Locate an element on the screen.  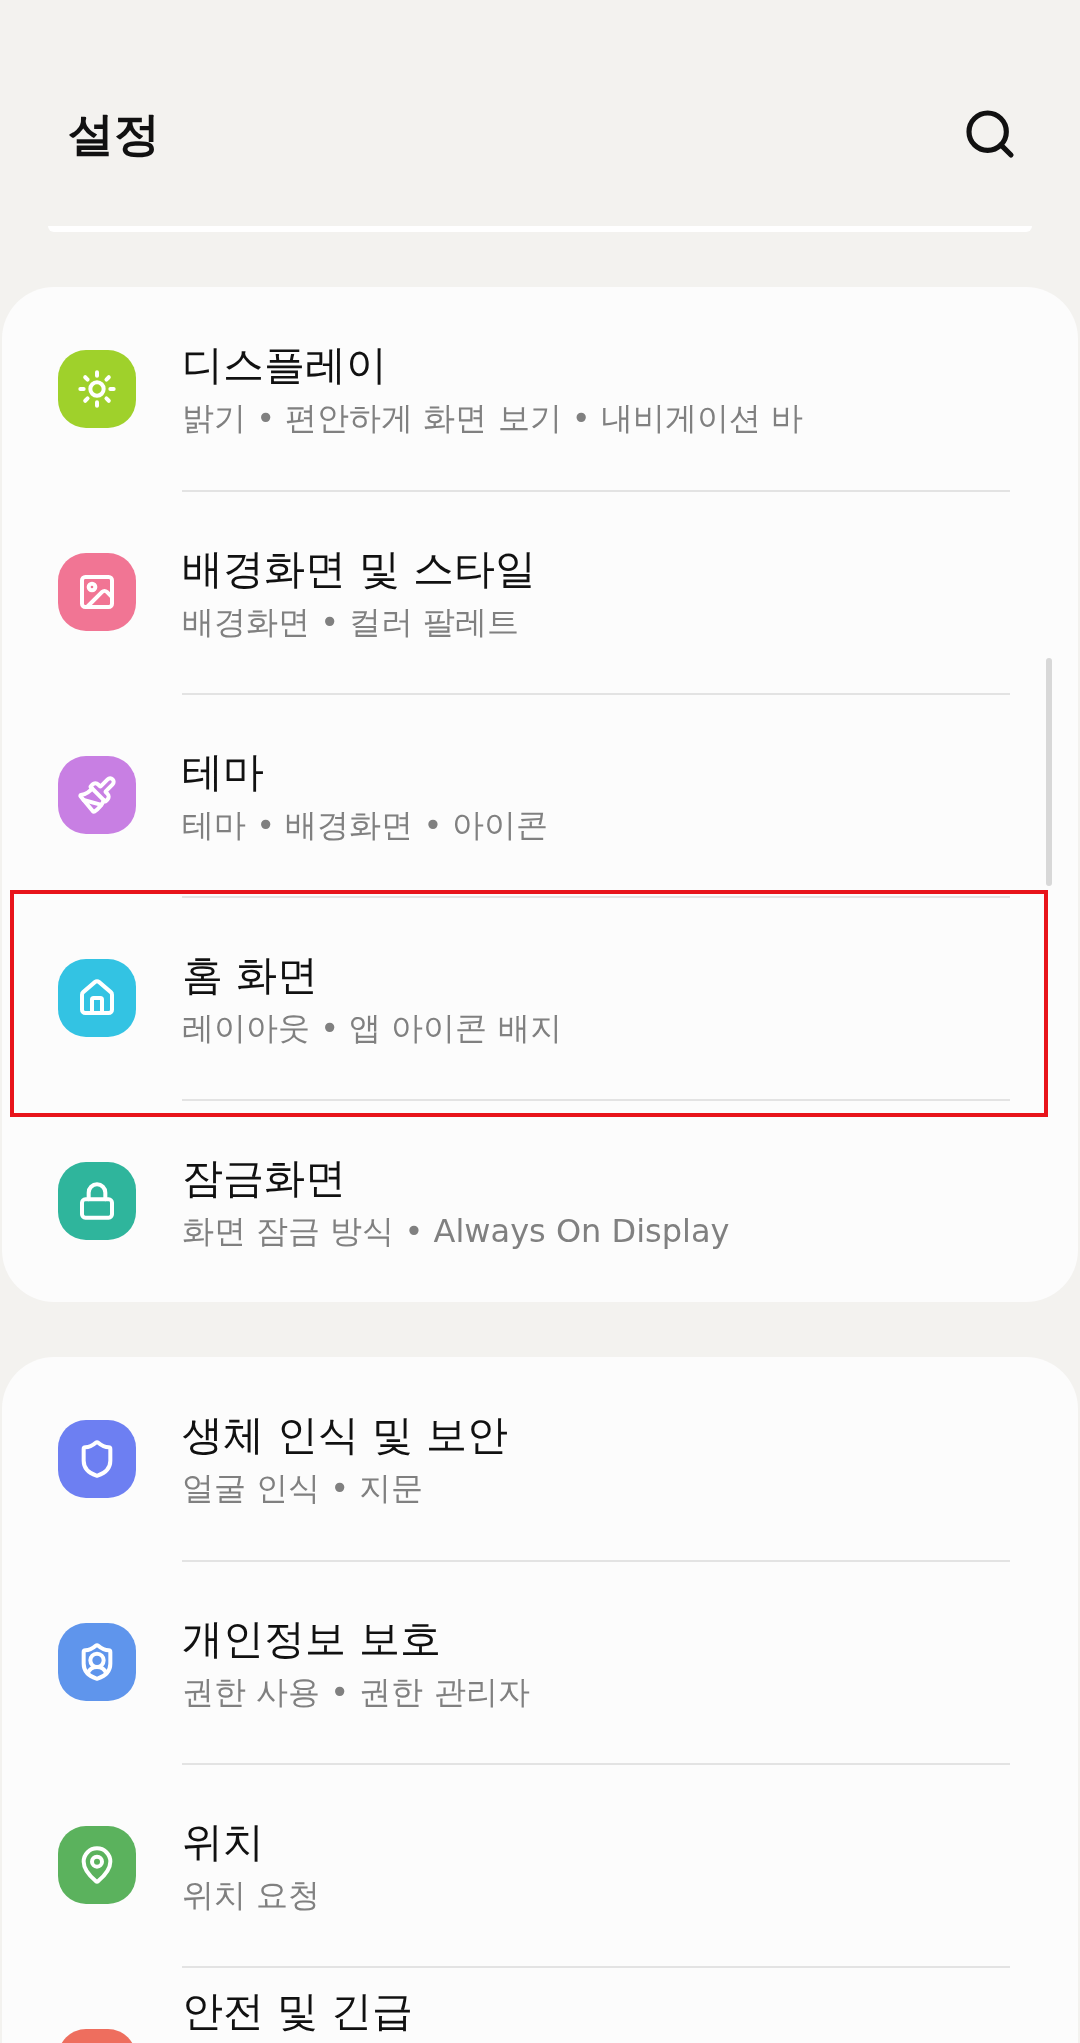
setting-title: 배경화면 및 스타일 is located at coordinates (596, 568).